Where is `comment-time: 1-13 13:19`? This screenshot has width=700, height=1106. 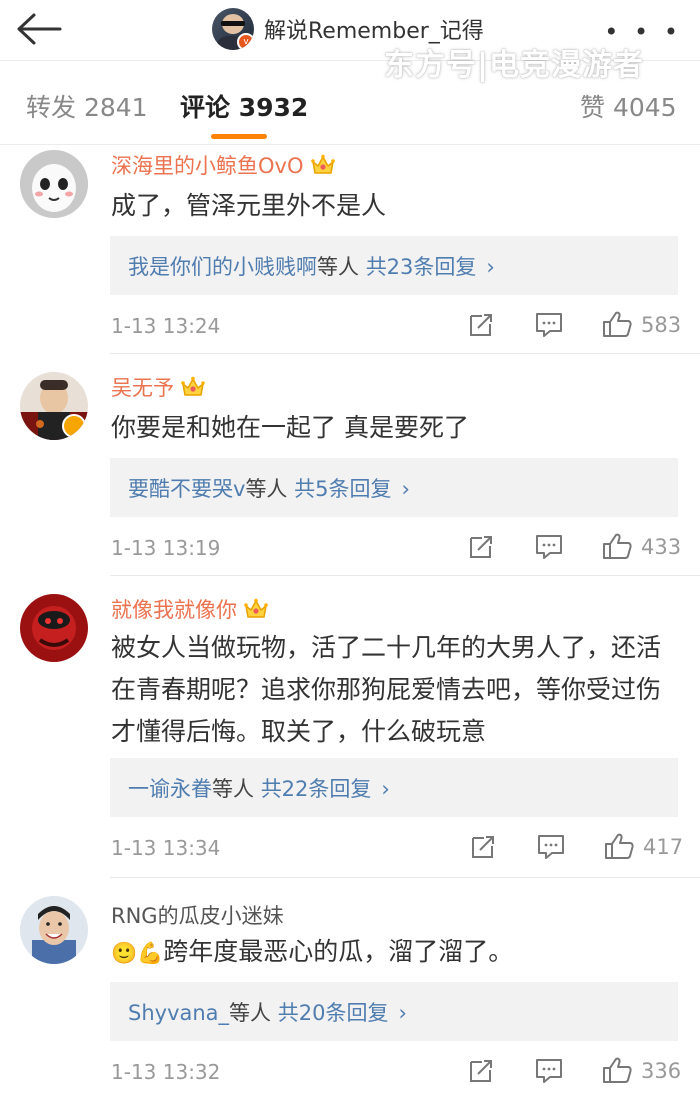 comment-time: 1-13 13:19 is located at coordinates (166, 548).